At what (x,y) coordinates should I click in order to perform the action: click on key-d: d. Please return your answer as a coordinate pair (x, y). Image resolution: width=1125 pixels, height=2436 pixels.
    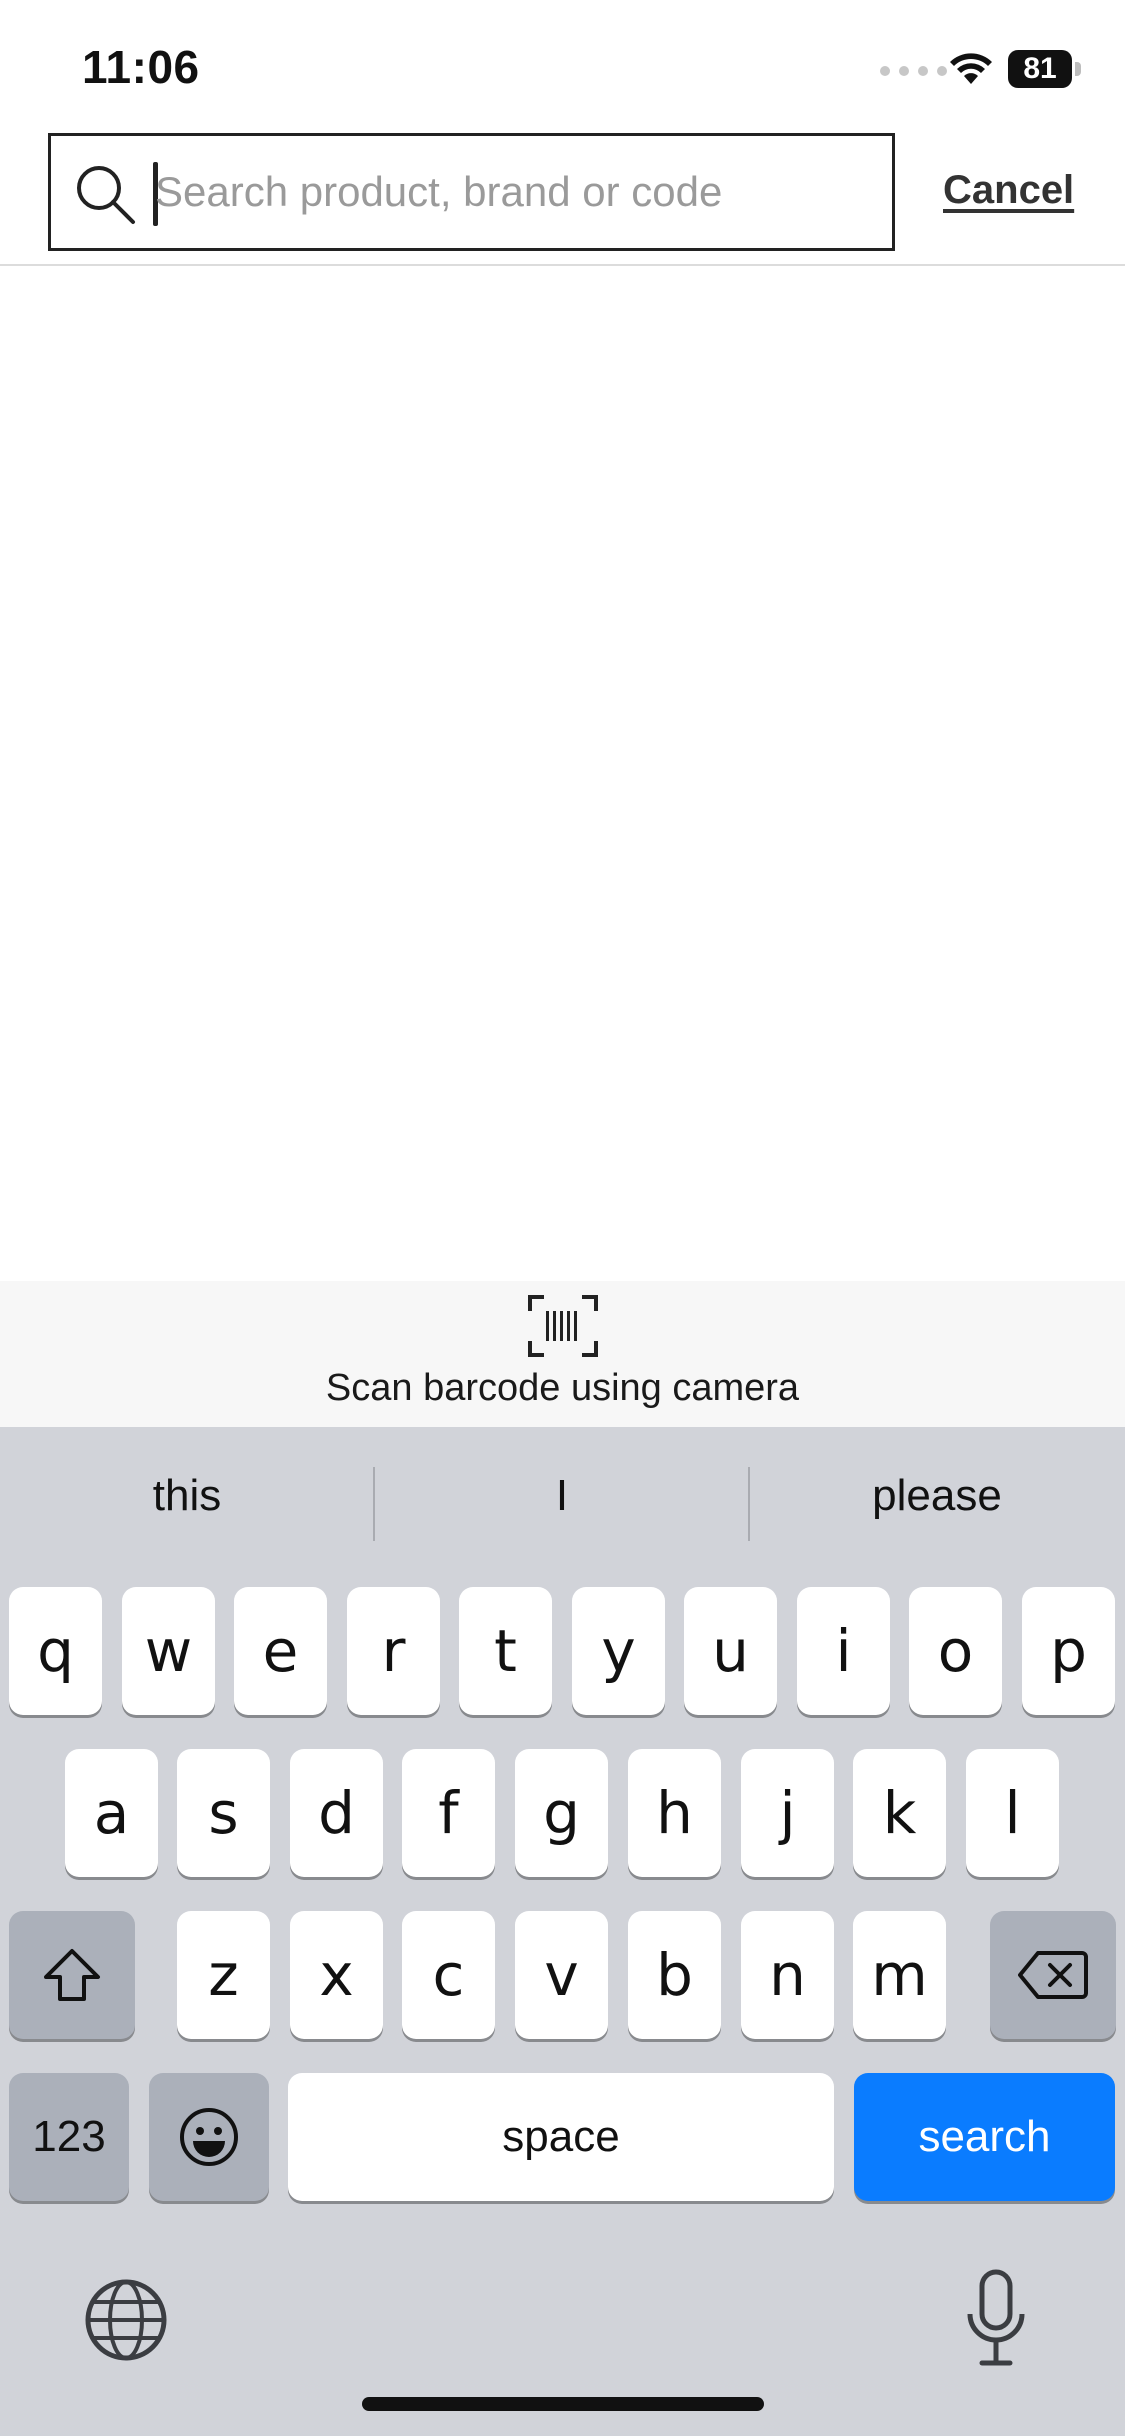
    Looking at the image, I should click on (336, 1813).